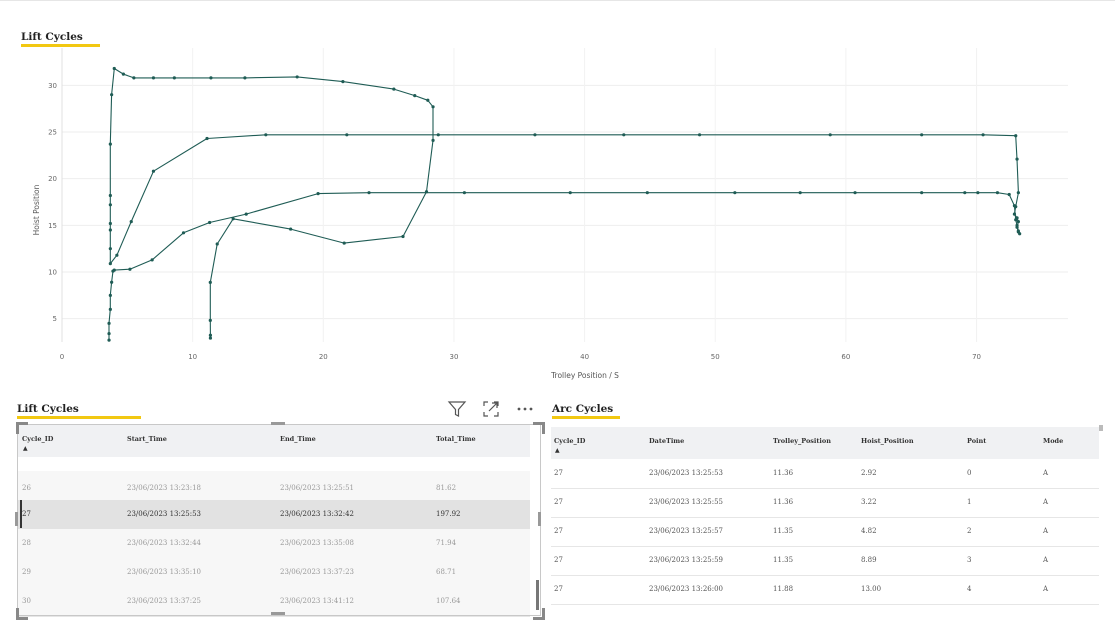  Describe the element at coordinates (825, 590) in the screenshot. I see `table-row: 27 23/06/2023 13:26:00 11.88 13.00 4 A` at that location.